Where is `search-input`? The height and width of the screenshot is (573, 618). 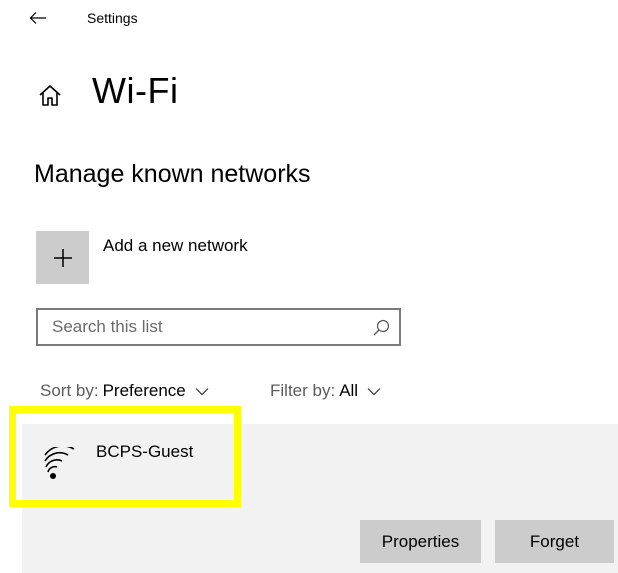
search-input is located at coordinates (207, 327).